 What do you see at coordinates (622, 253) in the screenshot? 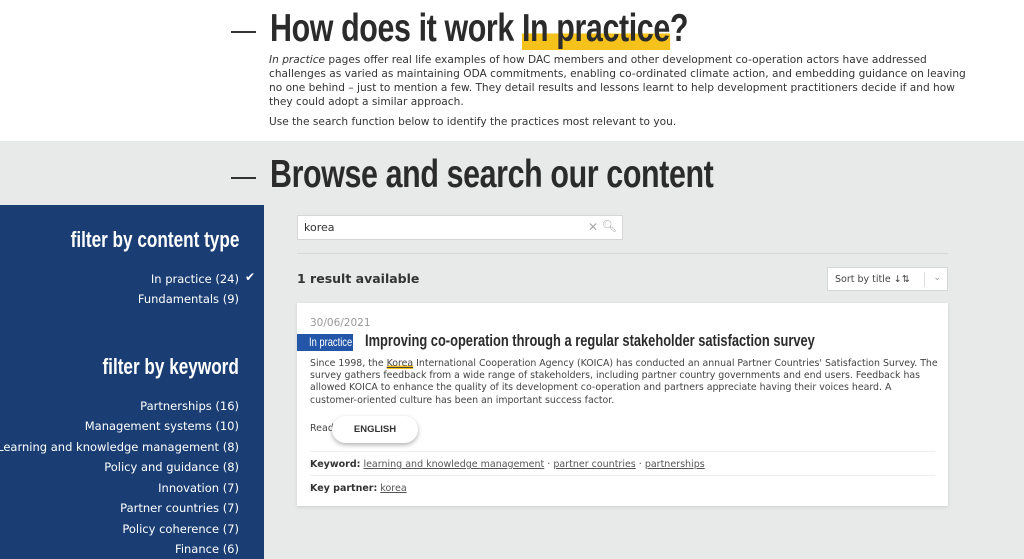
I see `divider` at bounding box center [622, 253].